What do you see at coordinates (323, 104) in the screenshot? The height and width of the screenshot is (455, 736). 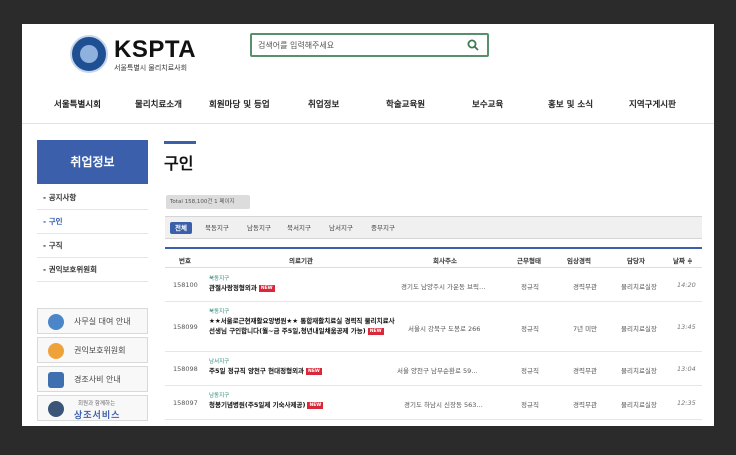 I see `nav-item-job-info: 취업정보` at bounding box center [323, 104].